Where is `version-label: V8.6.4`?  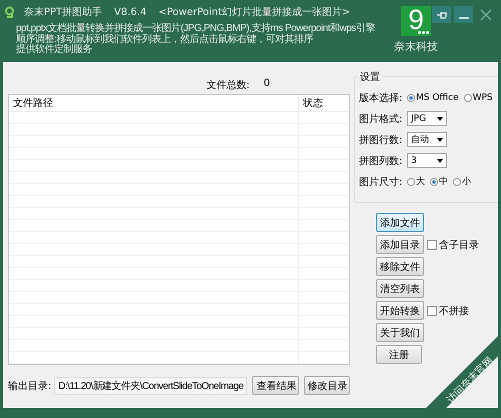
version-label: V8.6.4 is located at coordinates (130, 12).